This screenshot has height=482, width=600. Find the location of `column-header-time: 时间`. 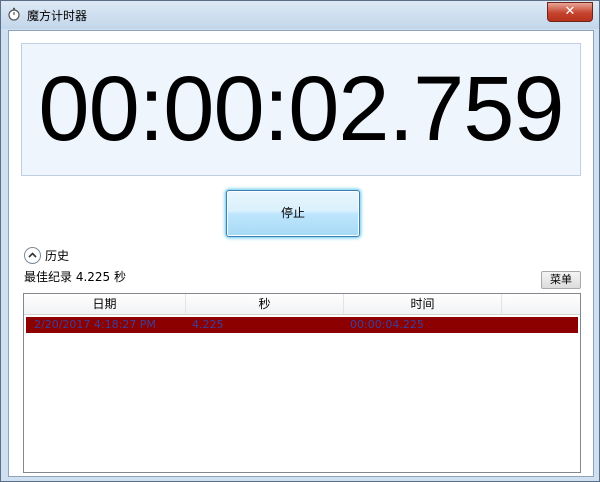

column-header-time: 时间 is located at coordinates (423, 304).